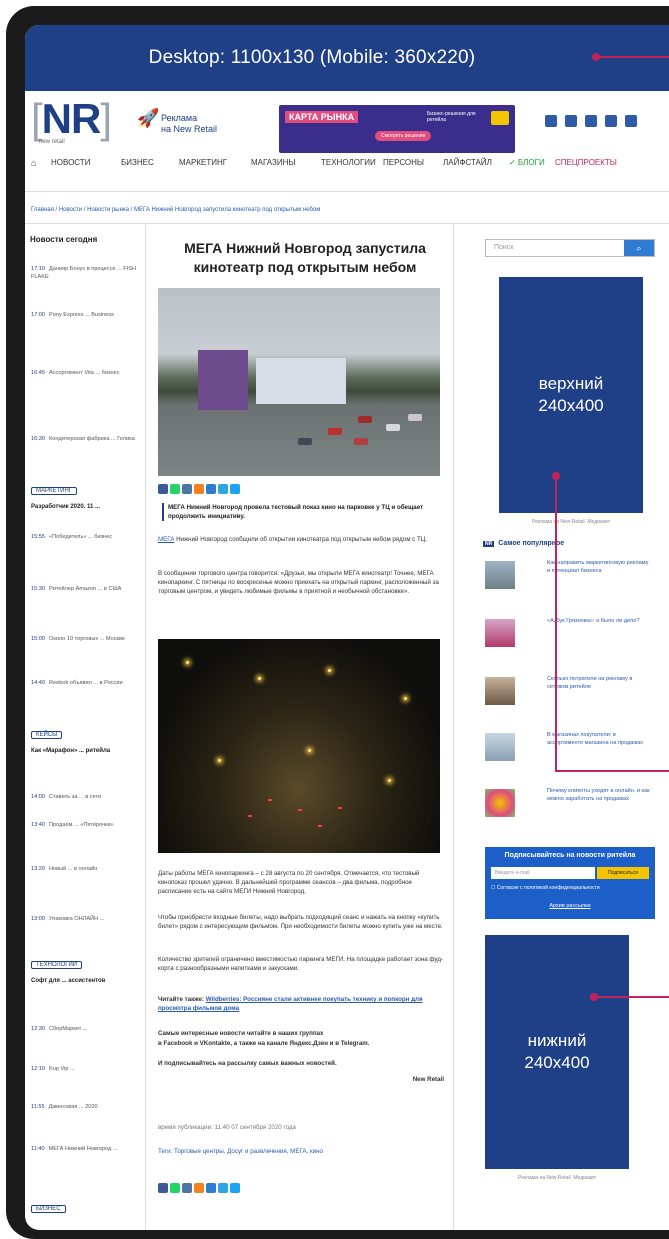 The height and width of the screenshot is (1239, 669). What do you see at coordinates (591, 121) in the screenshot?
I see `telegram-icon` at bounding box center [591, 121].